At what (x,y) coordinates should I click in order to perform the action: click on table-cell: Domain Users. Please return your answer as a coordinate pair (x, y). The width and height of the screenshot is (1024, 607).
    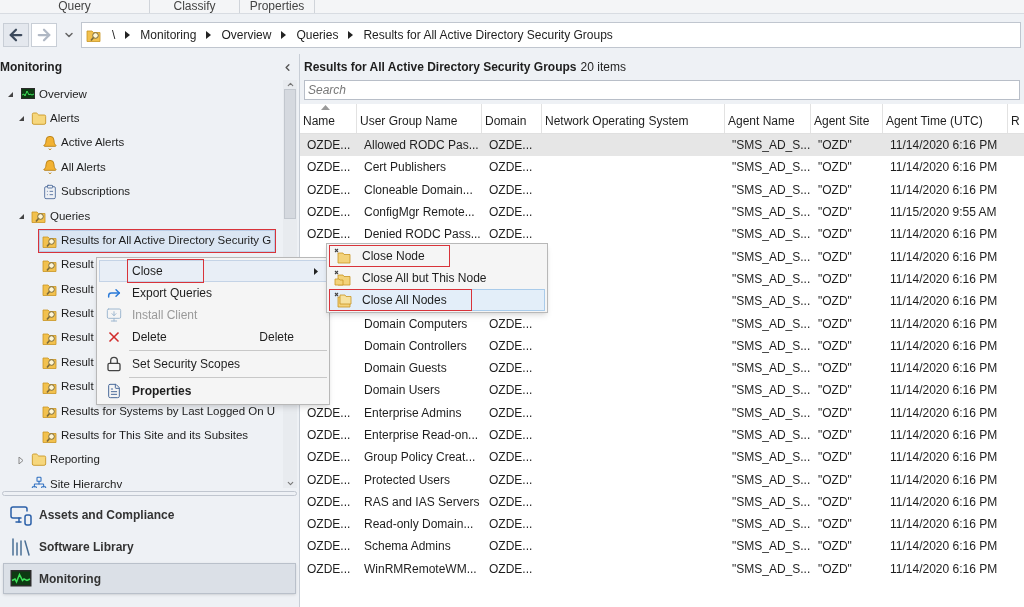
    Looking at the image, I should click on (402, 390).